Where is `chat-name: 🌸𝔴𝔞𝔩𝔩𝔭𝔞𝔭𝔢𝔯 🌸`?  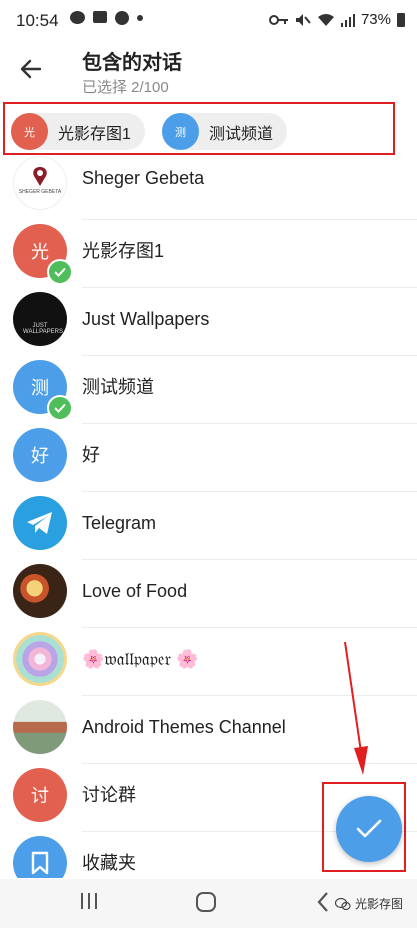 chat-name: 🌸𝔴𝔞𝔩𝔩𝔭𝔞𝔭𝔢𝔯 🌸 is located at coordinates (140, 659).